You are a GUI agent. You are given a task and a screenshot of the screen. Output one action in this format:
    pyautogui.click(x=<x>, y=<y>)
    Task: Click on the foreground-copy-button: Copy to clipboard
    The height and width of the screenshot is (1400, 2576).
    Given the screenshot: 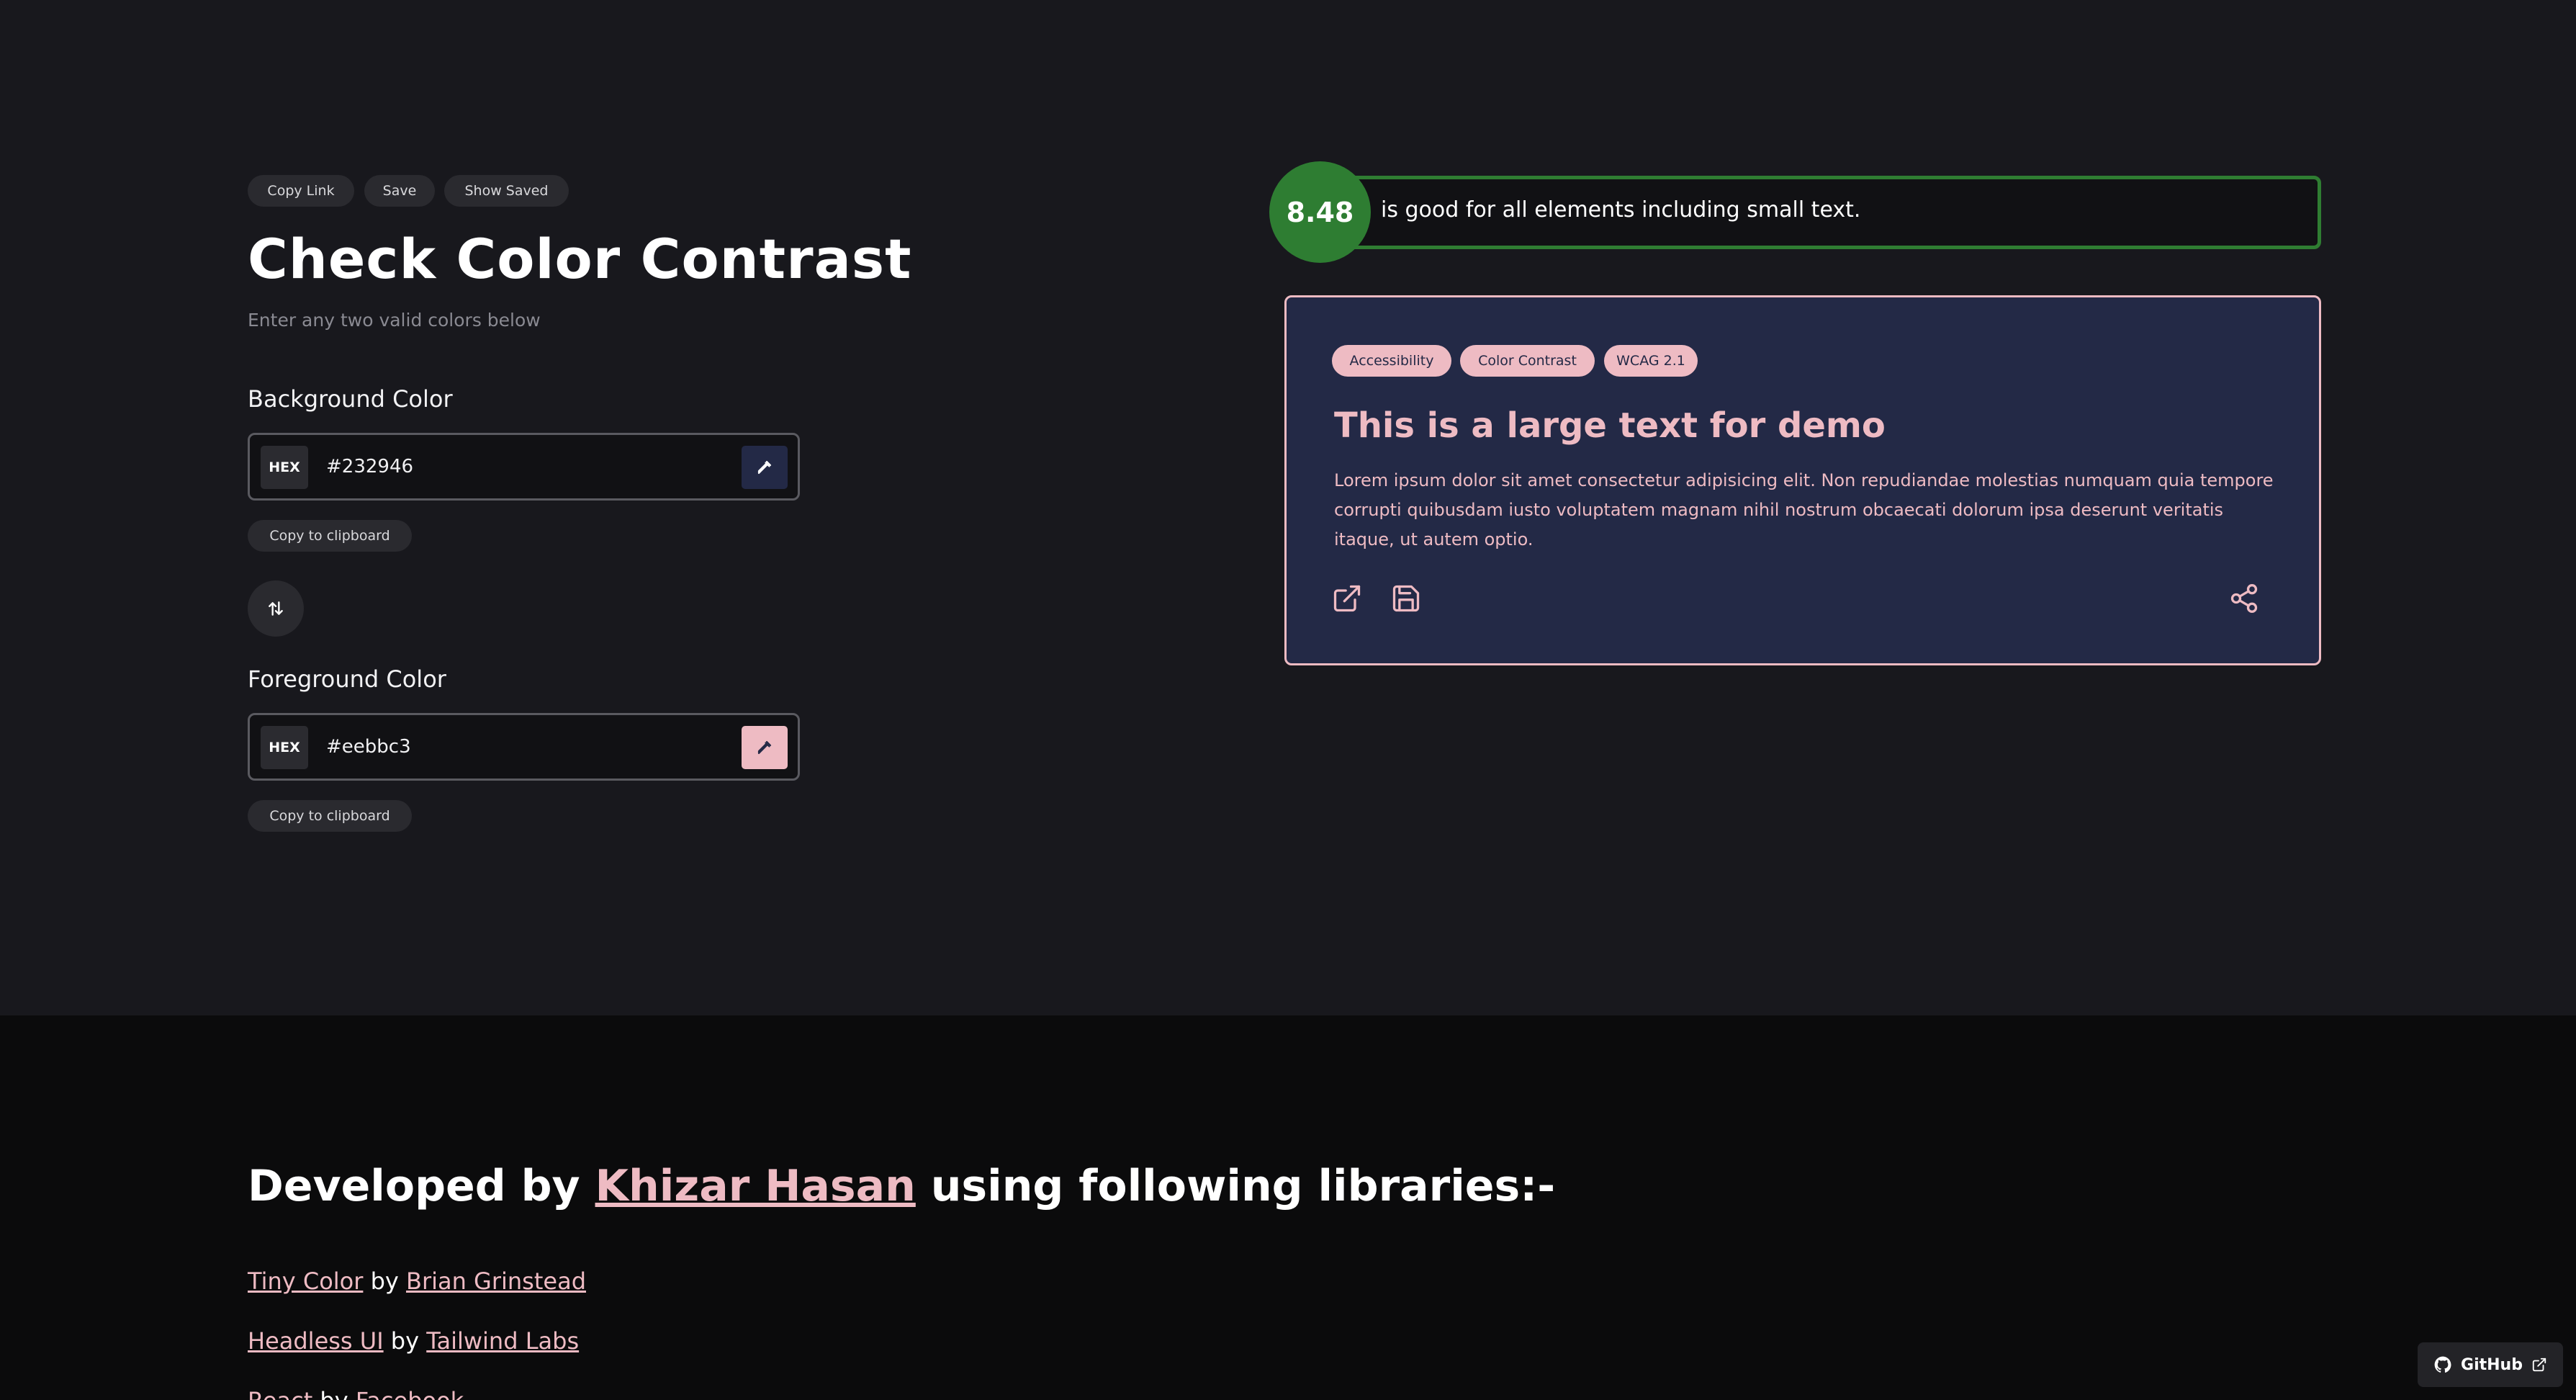 What is the action you would take?
    pyautogui.click(x=330, y=816)
    